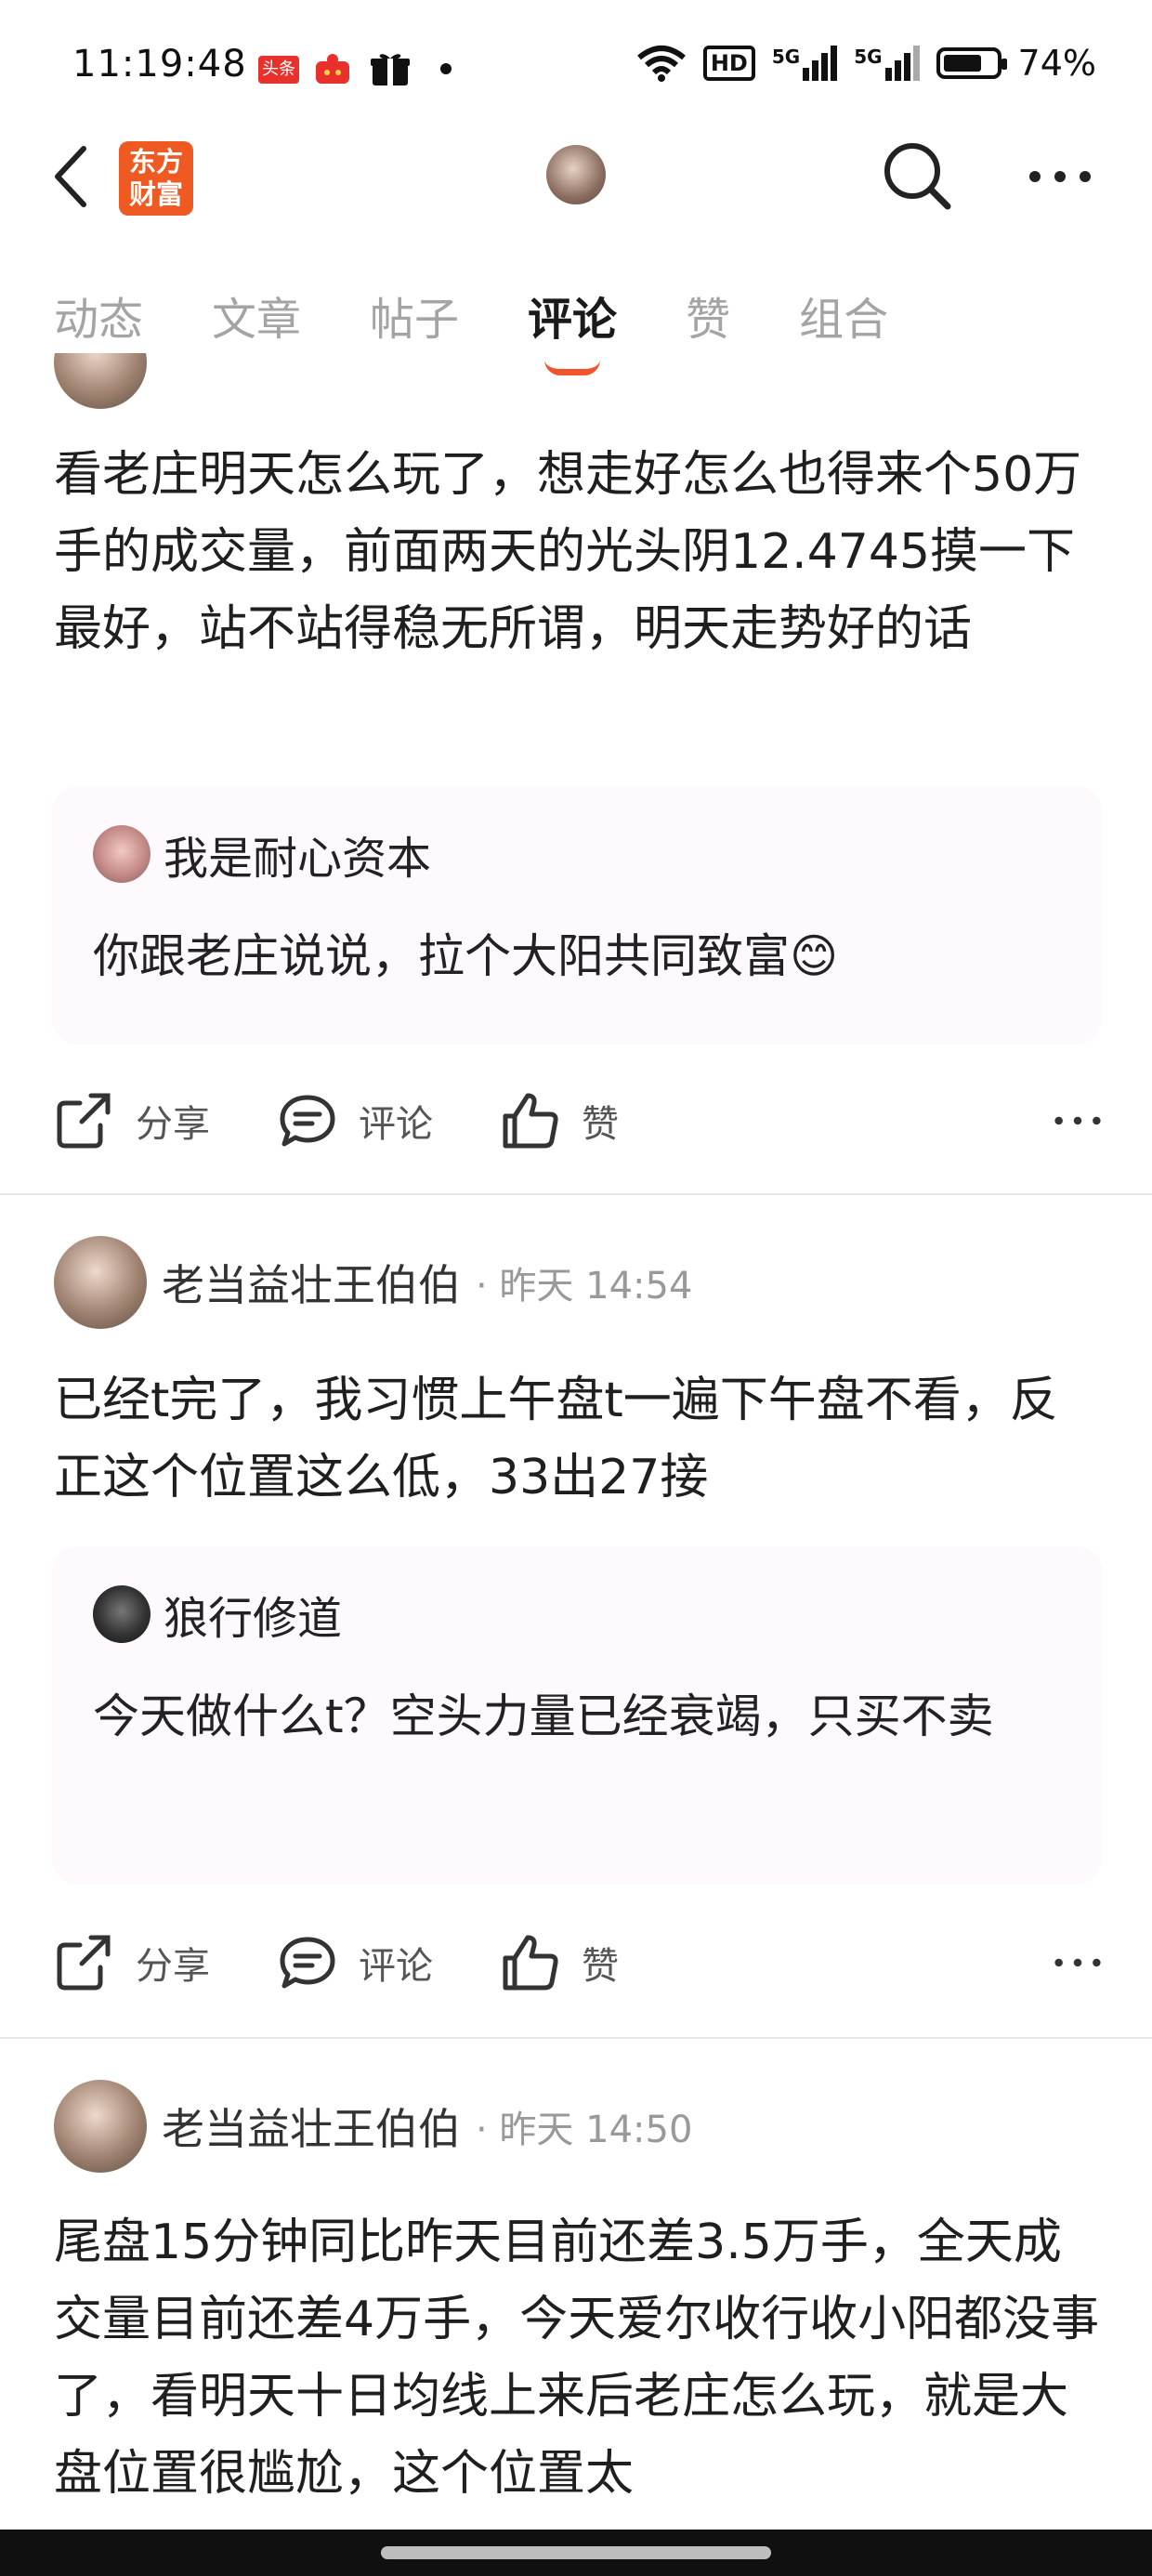 The image size is (1152, 2576). I want to click on tab-likes: 赞, so click(708, 315).